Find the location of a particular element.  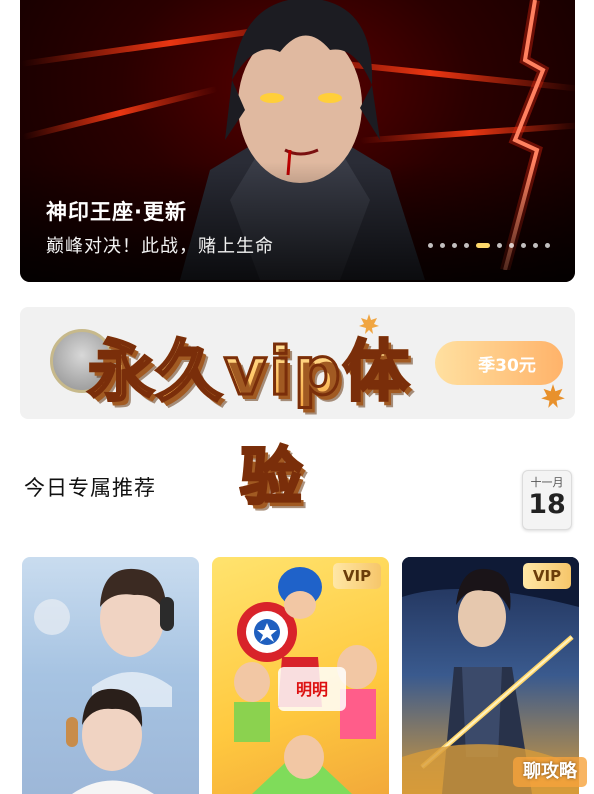

banner-title: 神印王座·更新 is located at coordinates (116, 212).